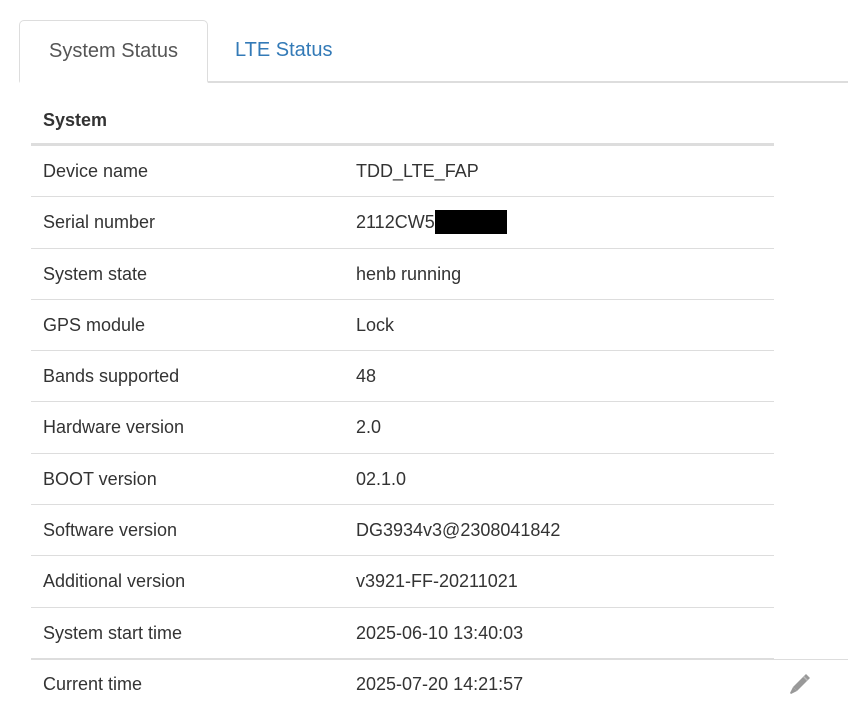 This screenshot has width=848, height=724. I want to click on table-row-software-version: Software version DG3934v3@2308041842, so click(402, 531).